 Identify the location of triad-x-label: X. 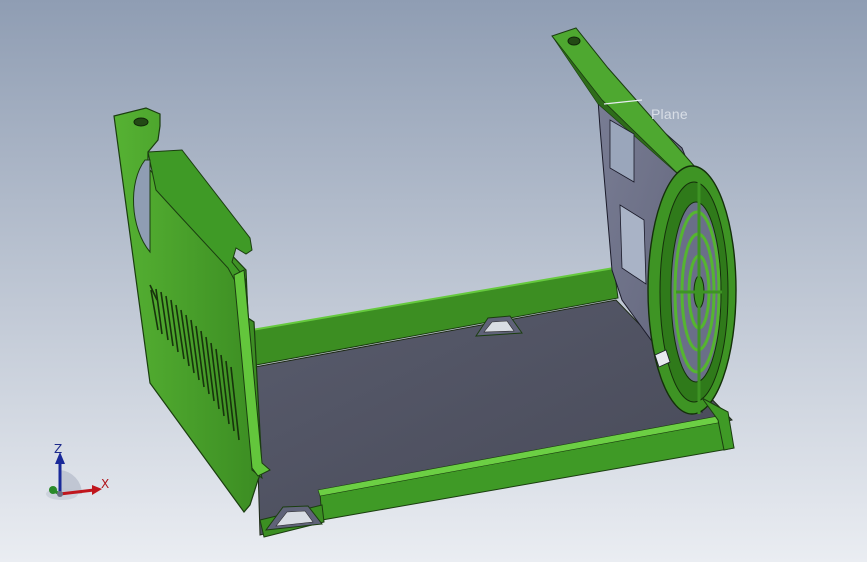
(105, 484).